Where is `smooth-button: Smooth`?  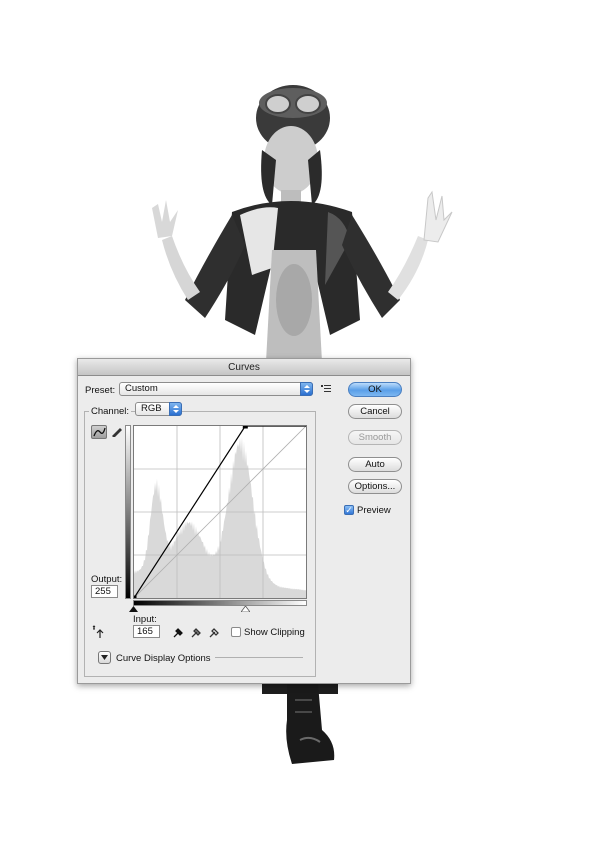
smooth-button: Smooth is located at coordinates (375, 437).